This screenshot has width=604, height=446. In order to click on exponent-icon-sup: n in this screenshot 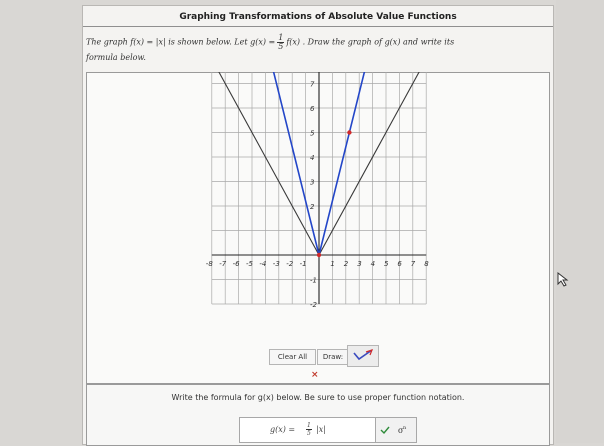, I will do `click(405, 428)`.